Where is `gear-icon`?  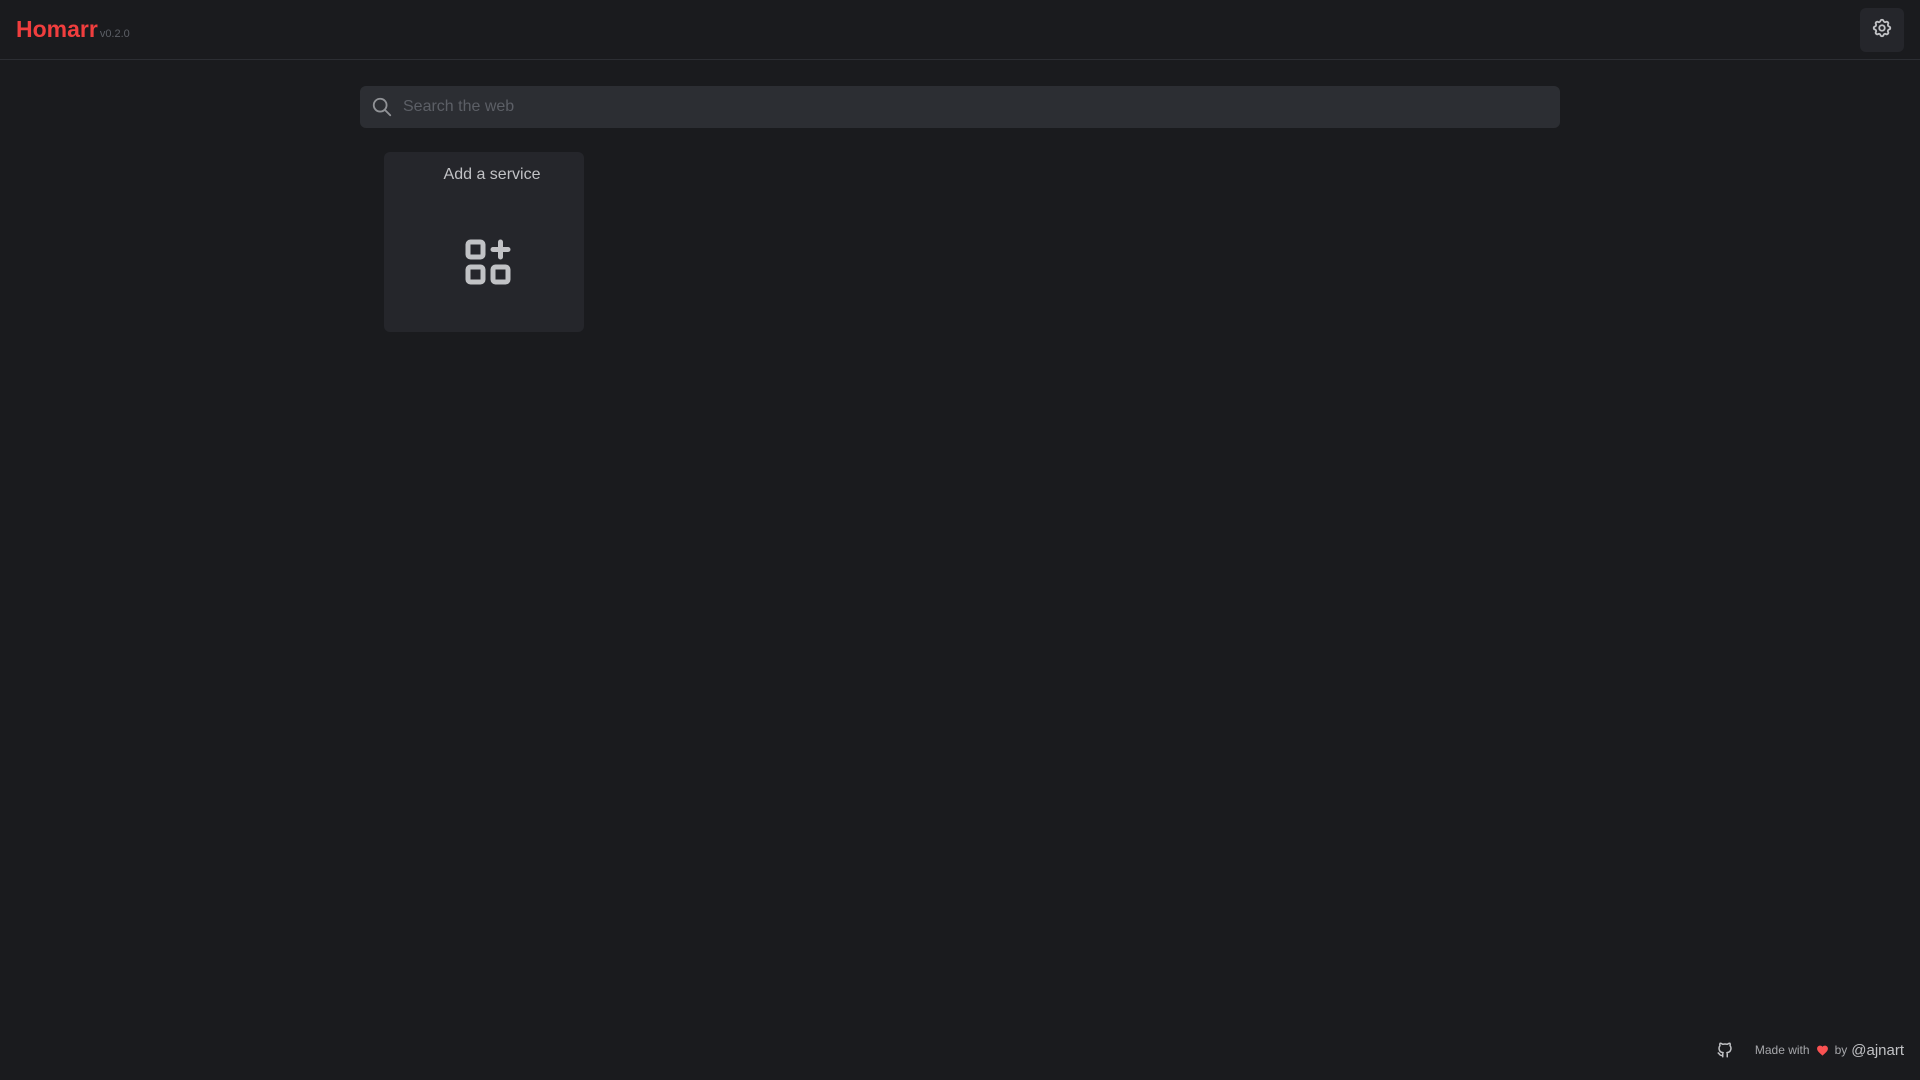
gear-icon is located at coordinates (1882, 30).